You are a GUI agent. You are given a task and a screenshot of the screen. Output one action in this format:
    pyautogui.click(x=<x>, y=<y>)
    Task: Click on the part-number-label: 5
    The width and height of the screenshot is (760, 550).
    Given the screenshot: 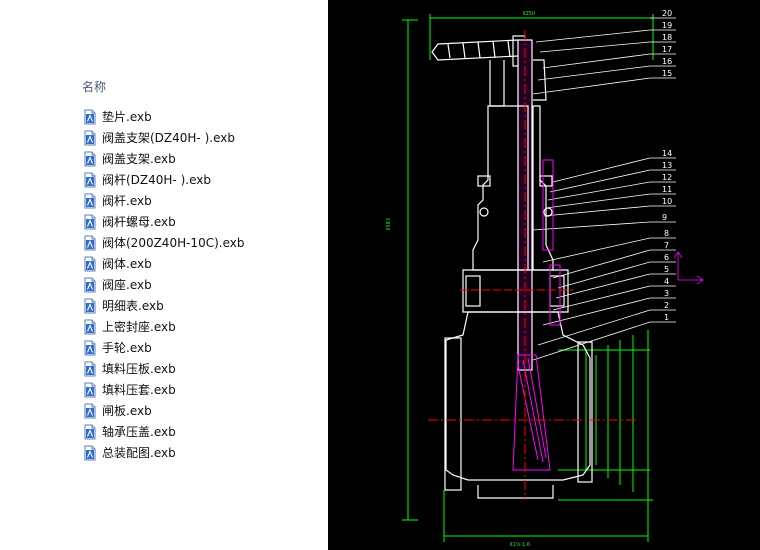 What is the action you would take?
    pyautogui.click(x=666, y=269)
    